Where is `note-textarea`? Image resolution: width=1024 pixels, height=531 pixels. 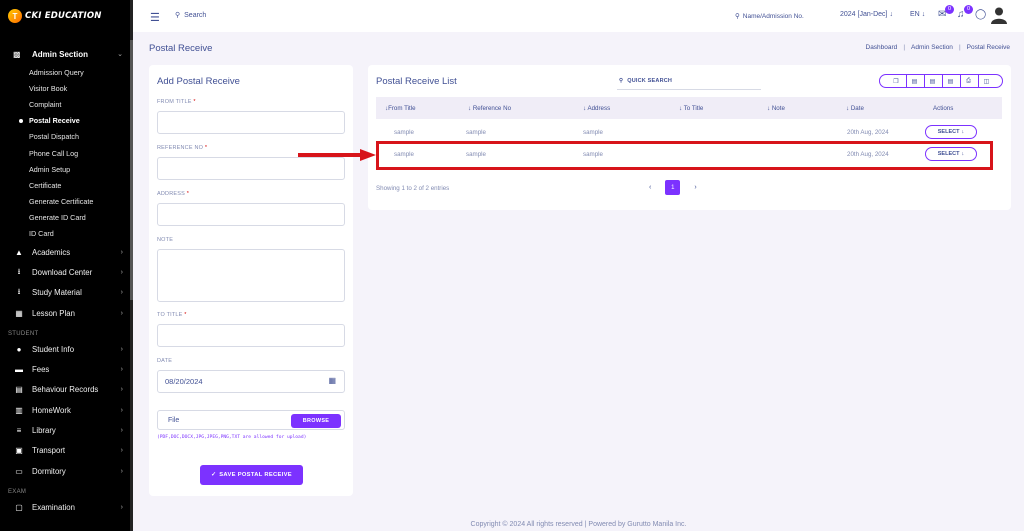 note-textarea is located at coordinates (251, 275).